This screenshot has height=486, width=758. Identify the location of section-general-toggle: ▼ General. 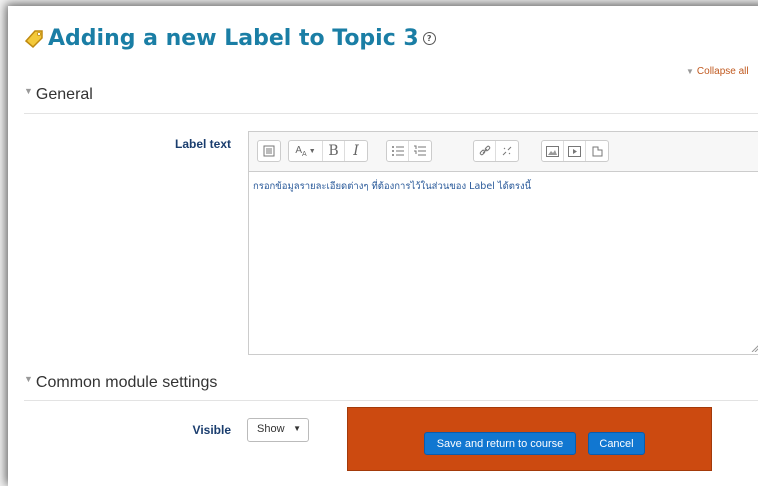
(58, 95).